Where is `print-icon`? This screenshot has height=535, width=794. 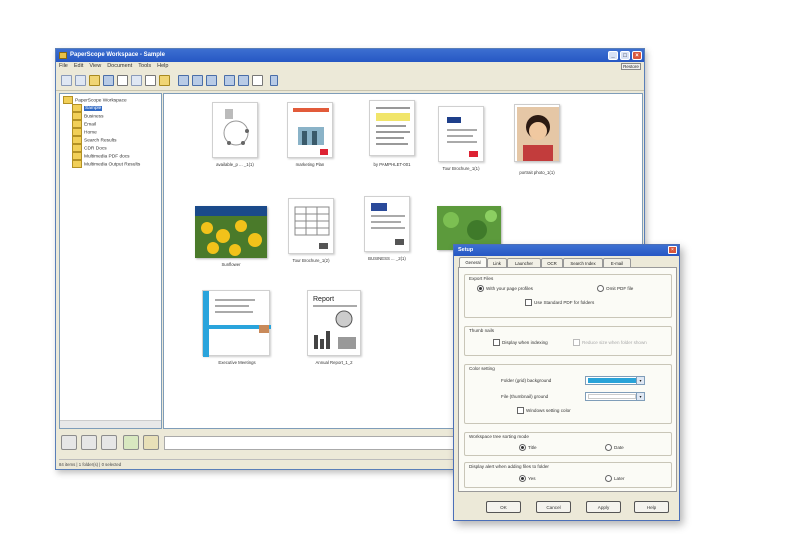
print-icon is located at coordinates (150, 80).